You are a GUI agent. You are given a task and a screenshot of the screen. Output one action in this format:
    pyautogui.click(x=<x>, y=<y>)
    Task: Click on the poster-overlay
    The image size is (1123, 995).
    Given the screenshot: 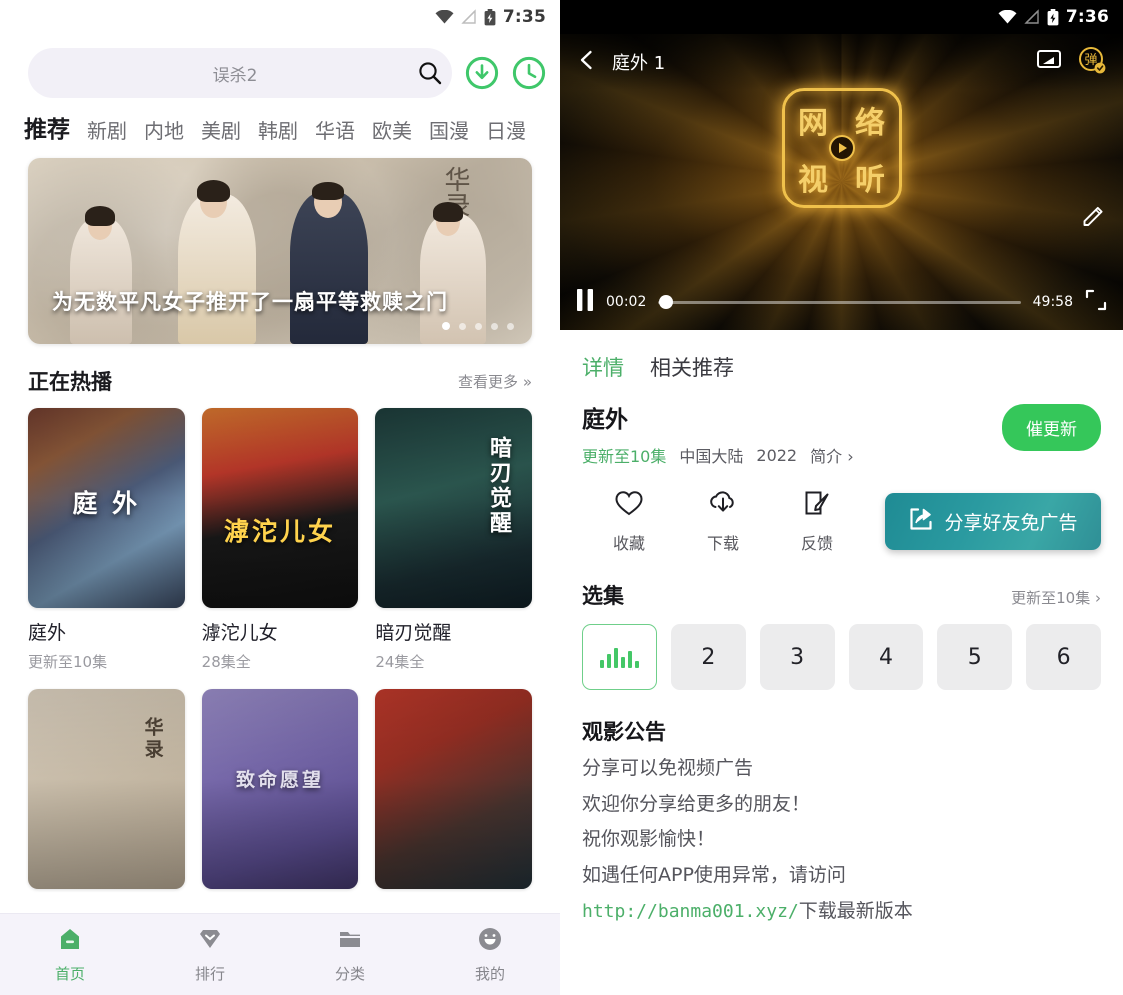 What is the action you would take?
    pyautogui.click(x=453, y=789)
    